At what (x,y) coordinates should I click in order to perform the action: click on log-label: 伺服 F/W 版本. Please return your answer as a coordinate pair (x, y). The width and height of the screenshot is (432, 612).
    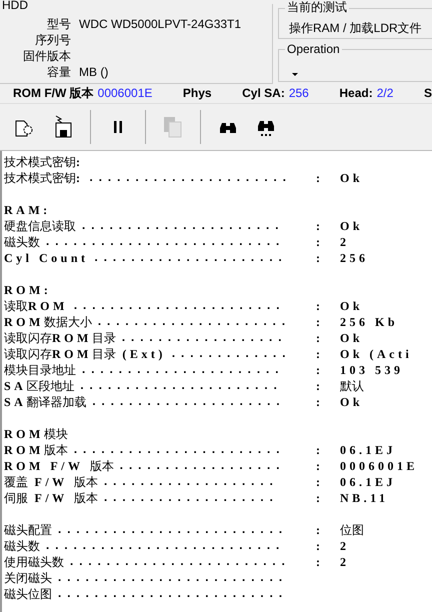
    Looking at the image, I should click on (51, 498).